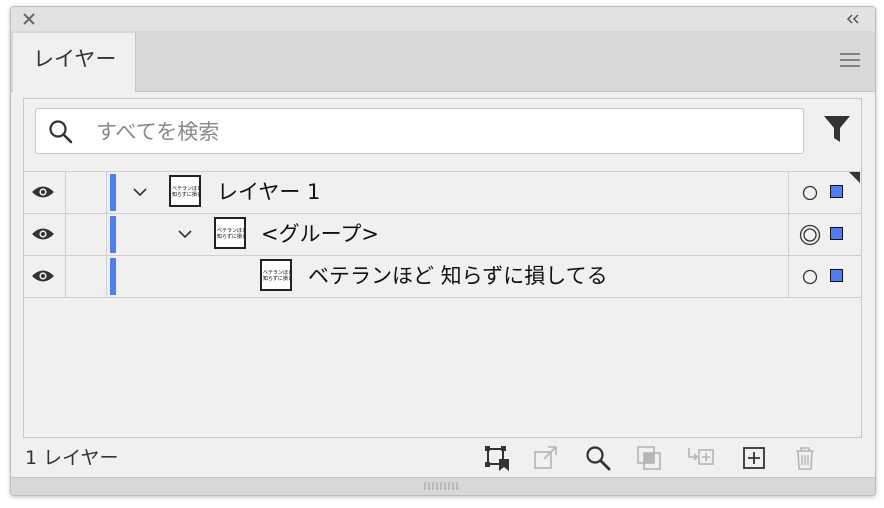  Describe the element at coordinates (598, 458) in the screenshot. I see `locate-object-icon` at that location.